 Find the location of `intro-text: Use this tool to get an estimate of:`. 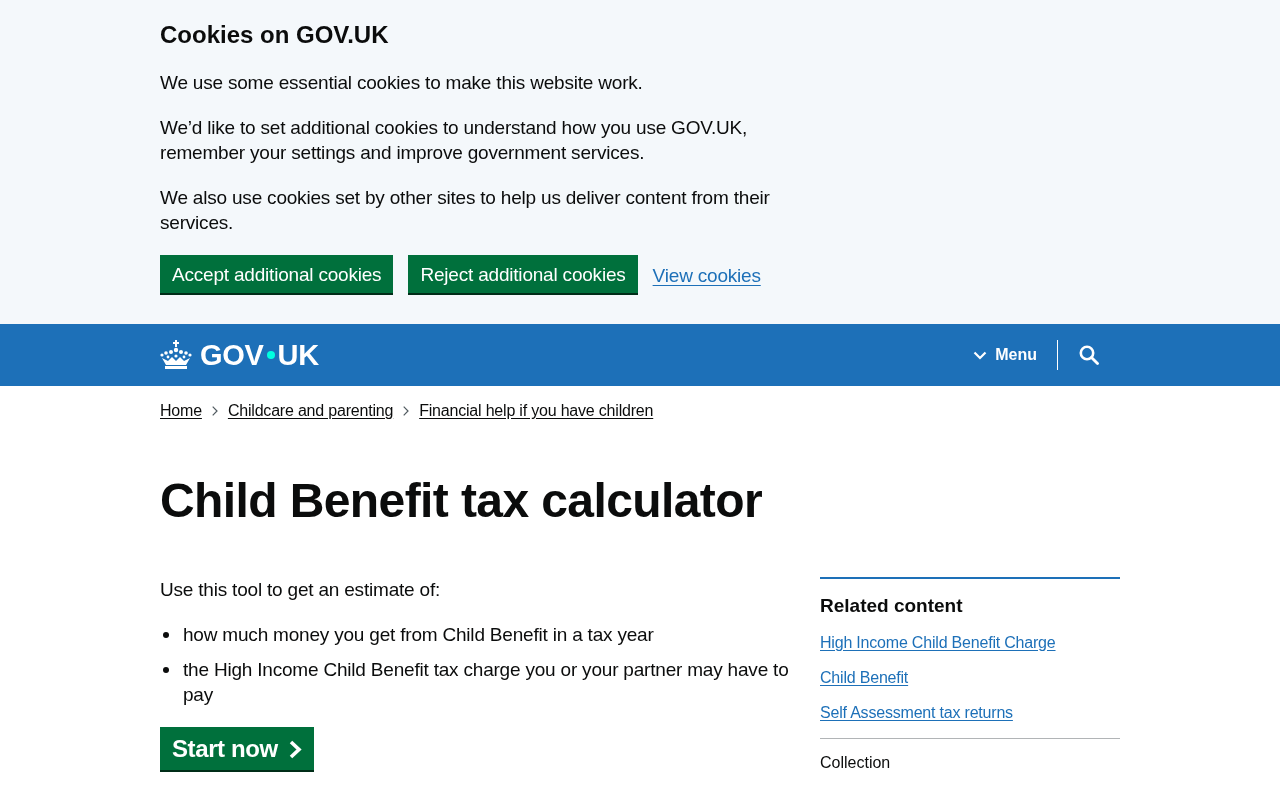

intro-text: Use this tool to get an estimate of: is located at coordinates (301, 590).